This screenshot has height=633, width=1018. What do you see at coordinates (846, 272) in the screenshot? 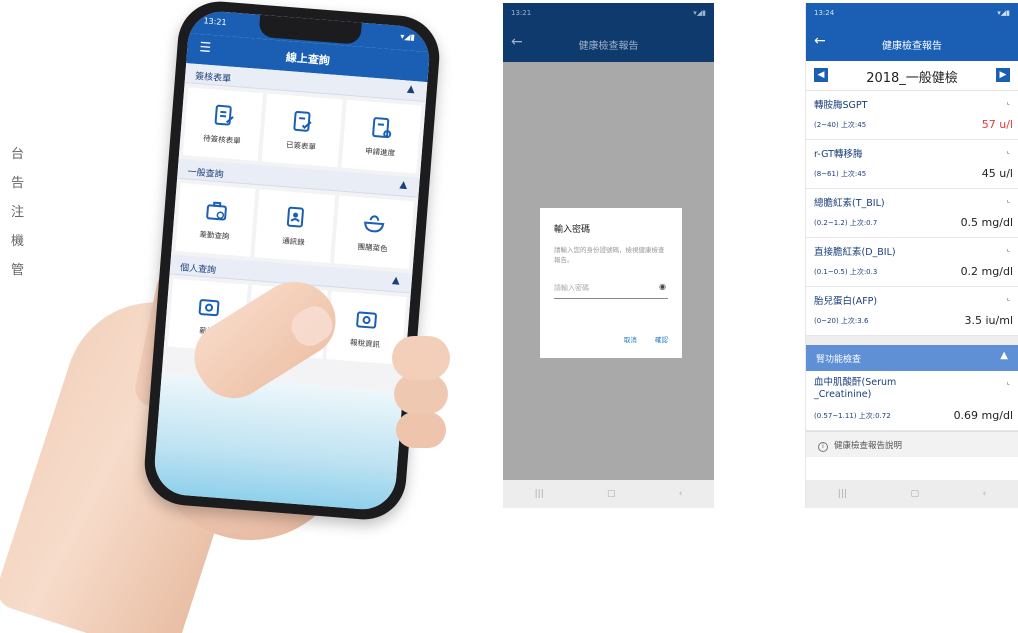
I see `test-range: (0.1~0.5) 上次:0.3` at bounding box center [846, 272].